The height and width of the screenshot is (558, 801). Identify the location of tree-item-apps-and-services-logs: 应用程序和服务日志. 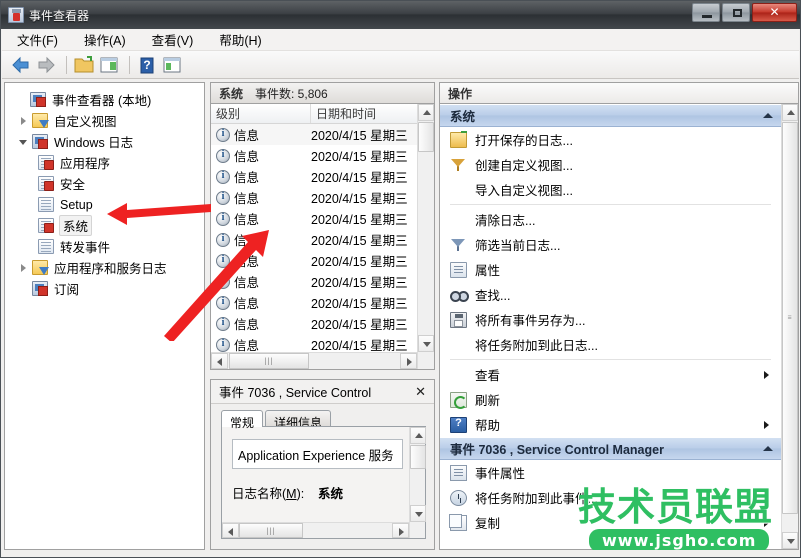
(107, 267).